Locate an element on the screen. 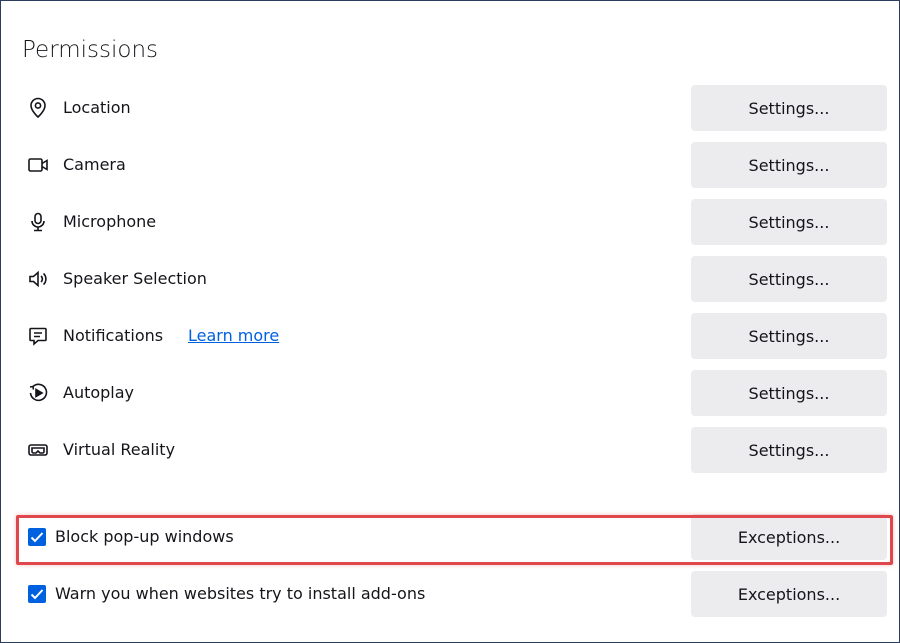 The image size is (900, 643). speaker-icon is located at coordinates (38, 279).